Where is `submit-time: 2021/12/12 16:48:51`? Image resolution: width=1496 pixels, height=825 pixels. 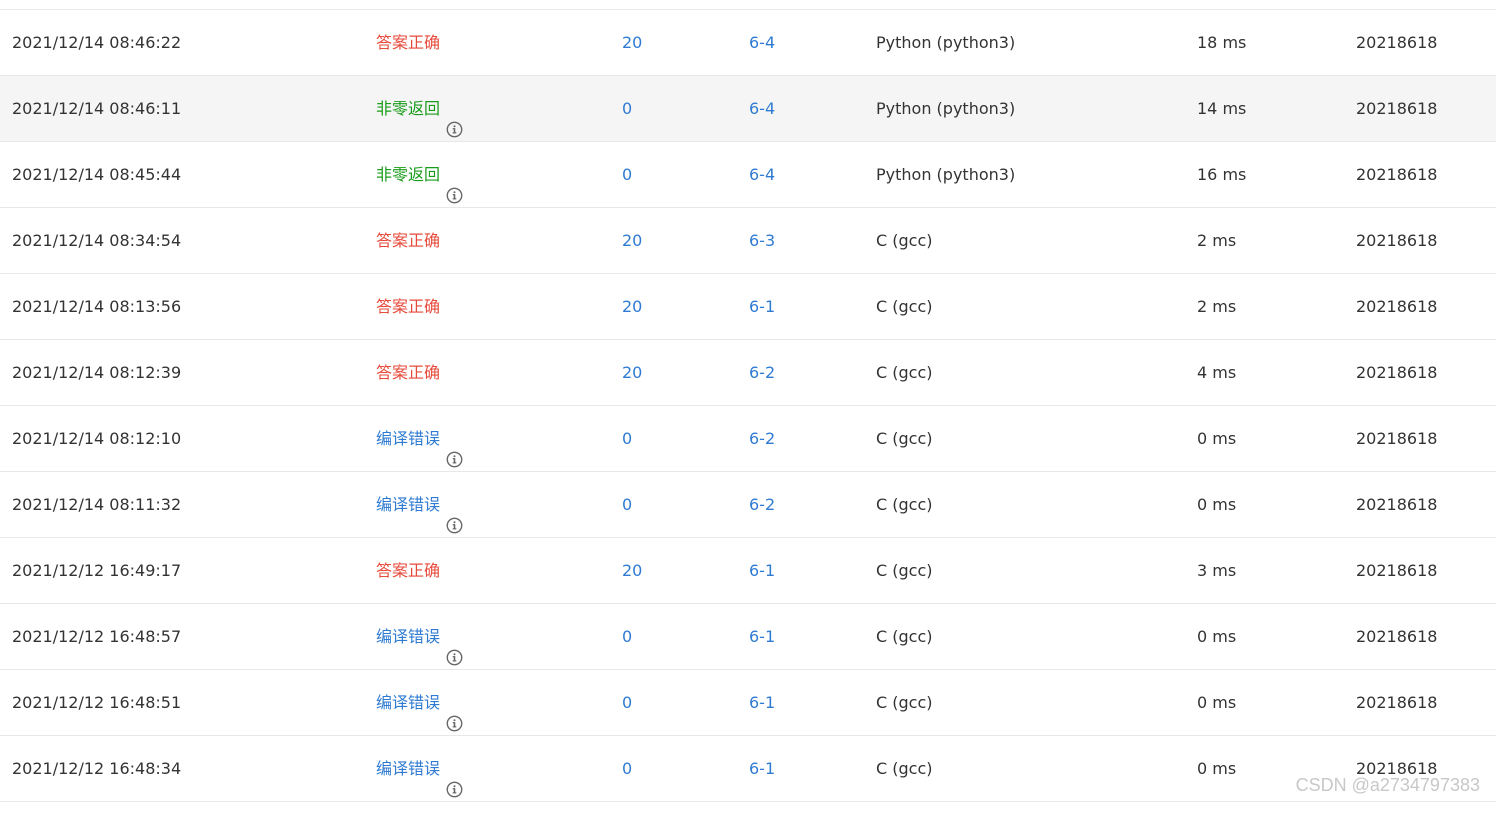 submit-time: 2021/12/12 16:48:51 is located at coordinates (97, 702).